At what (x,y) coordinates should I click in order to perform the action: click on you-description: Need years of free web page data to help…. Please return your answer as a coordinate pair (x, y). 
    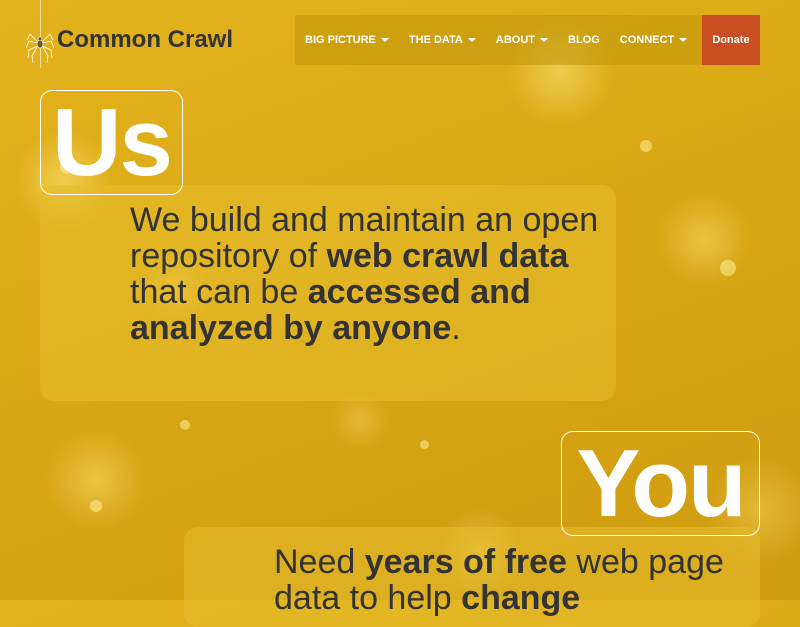
    Looking at the image, I should click on (509, 580).